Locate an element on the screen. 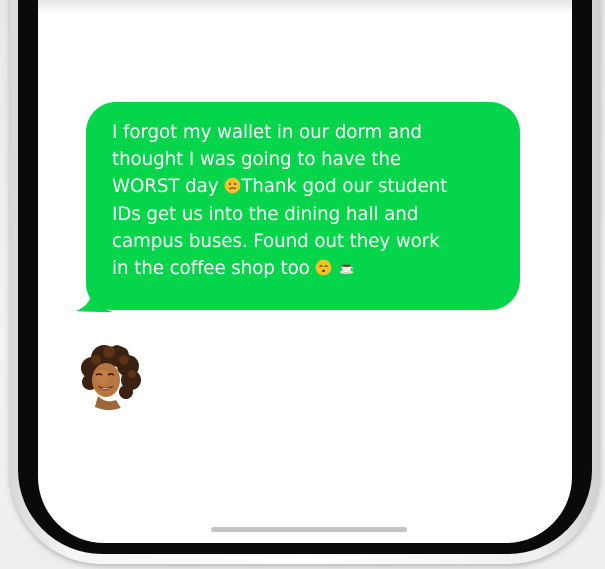 This screenshot has width=605, height=569. message-line-5: campus buses. Found out they work is located at coordinates (276, 241).